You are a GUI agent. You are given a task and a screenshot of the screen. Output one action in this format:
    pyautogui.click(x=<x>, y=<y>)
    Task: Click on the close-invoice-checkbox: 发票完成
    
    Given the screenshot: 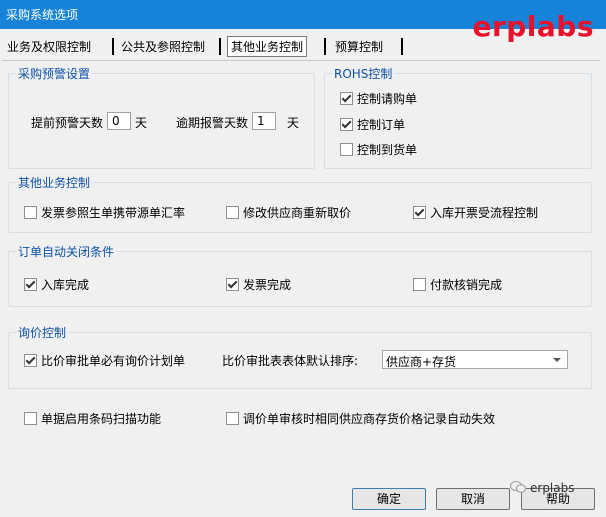 What is the action you would take?
    pyautogui.click(x=258, y=284)
    